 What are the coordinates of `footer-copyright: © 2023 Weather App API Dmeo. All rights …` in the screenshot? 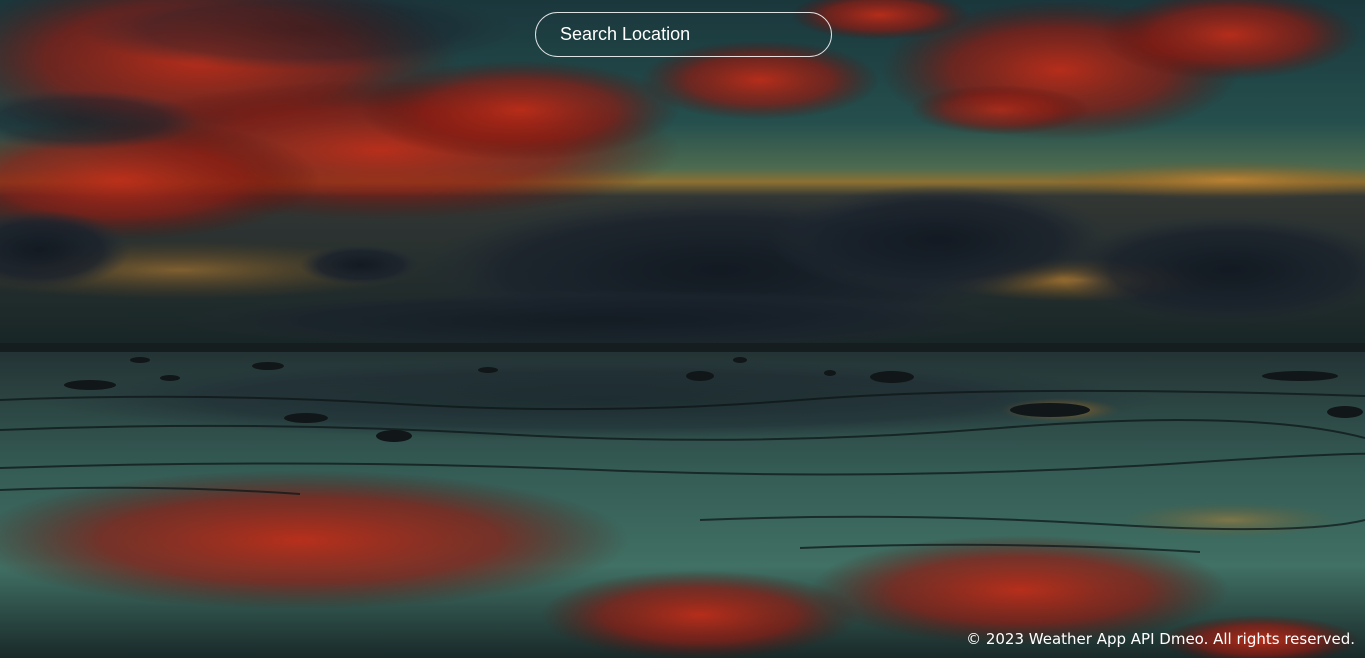 It's located at (1160, 639).